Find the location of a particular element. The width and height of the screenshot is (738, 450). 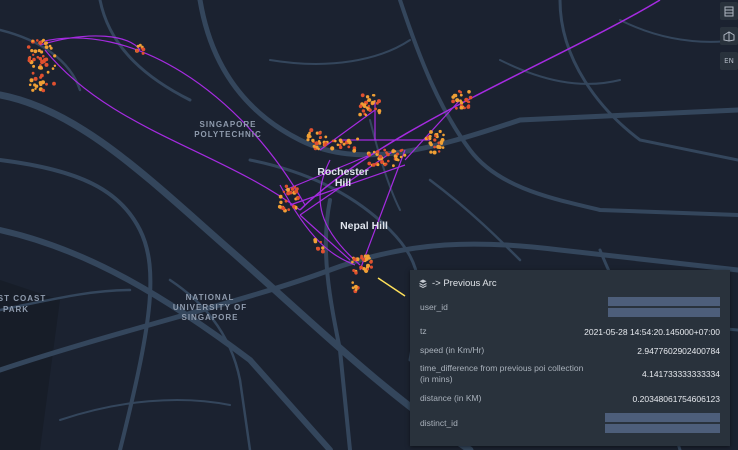

language-button: EN is located at coordinates (729, 61).